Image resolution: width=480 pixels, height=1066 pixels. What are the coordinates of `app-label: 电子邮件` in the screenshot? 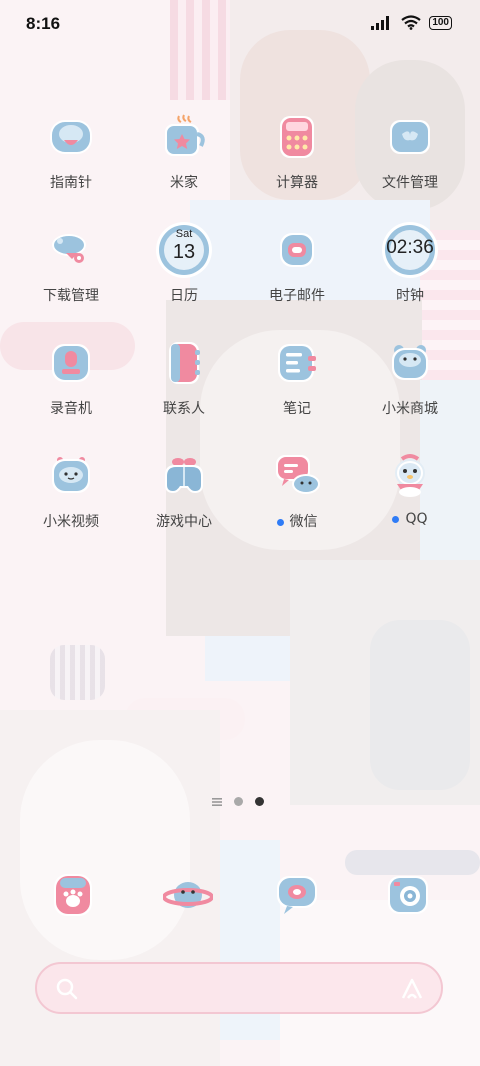 It's located at (297, 296).